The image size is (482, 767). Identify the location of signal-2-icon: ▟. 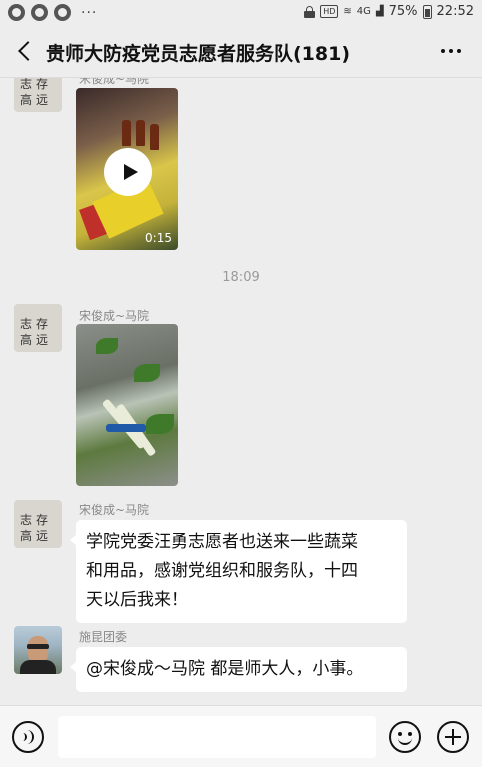
(379, 11).